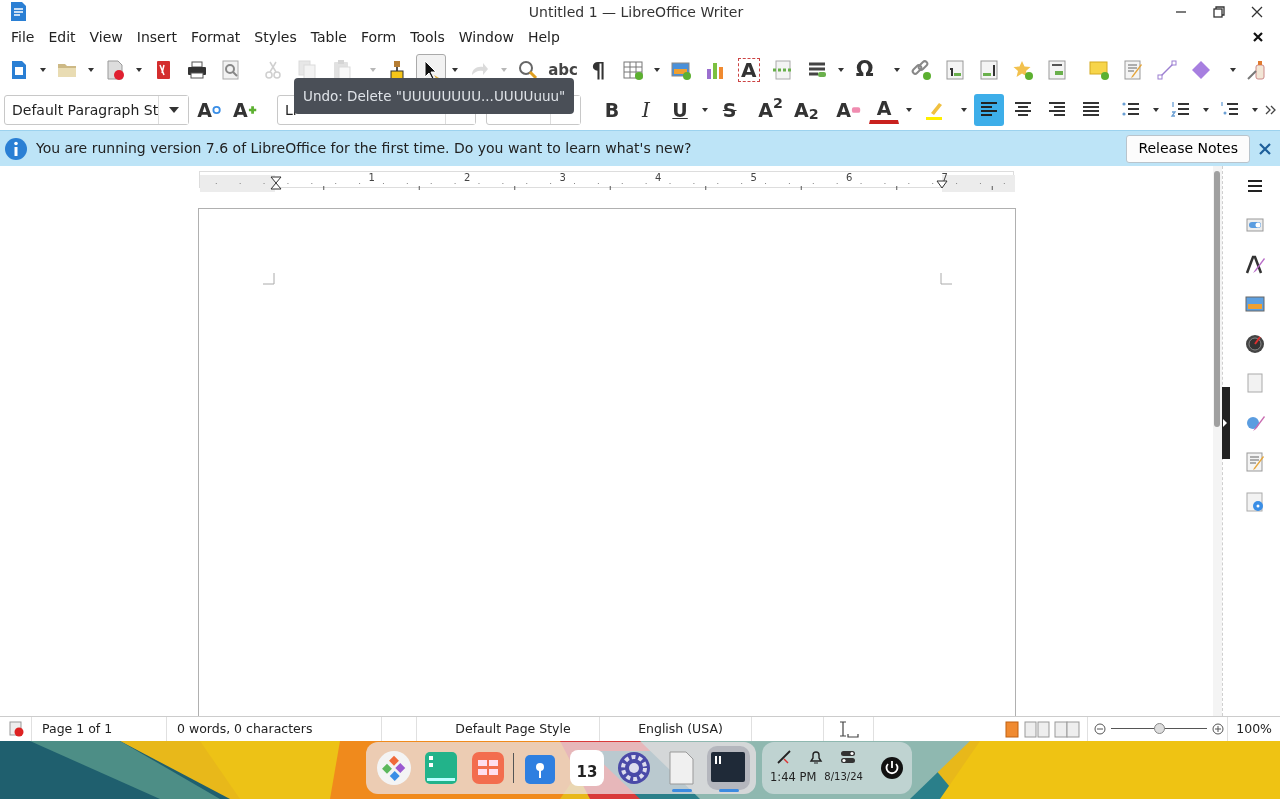  What do you see at coordinates (18, 12) in the screenshot?
I see `document-icon` at bounding box center [18, 12].